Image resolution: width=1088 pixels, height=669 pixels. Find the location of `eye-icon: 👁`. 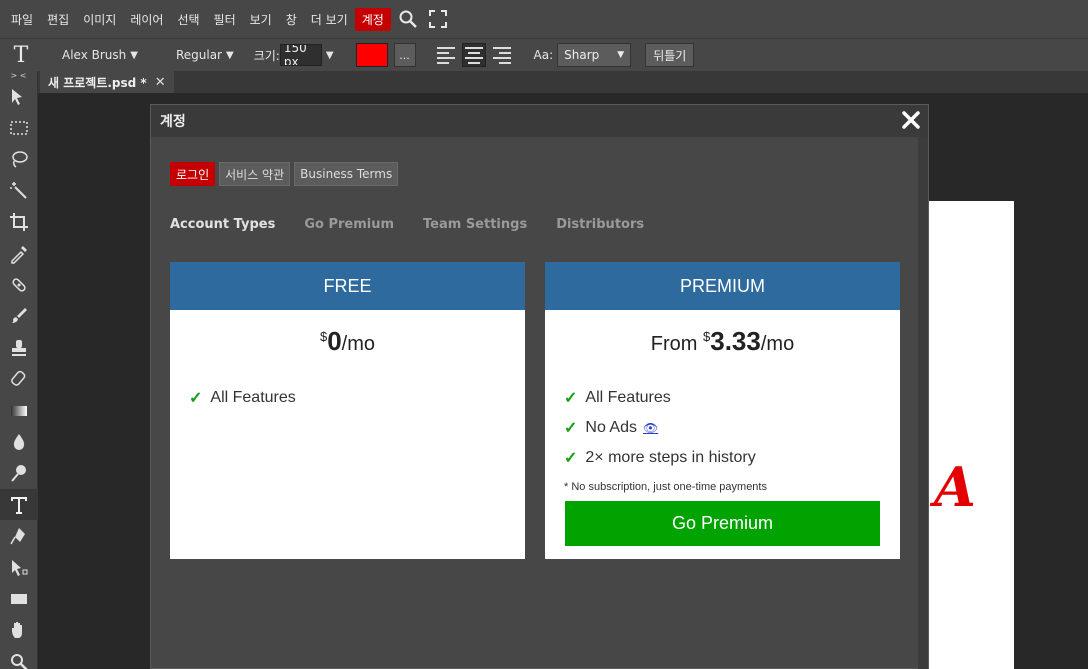

eye-icon: 👁 is located at coordinates (650, 428).